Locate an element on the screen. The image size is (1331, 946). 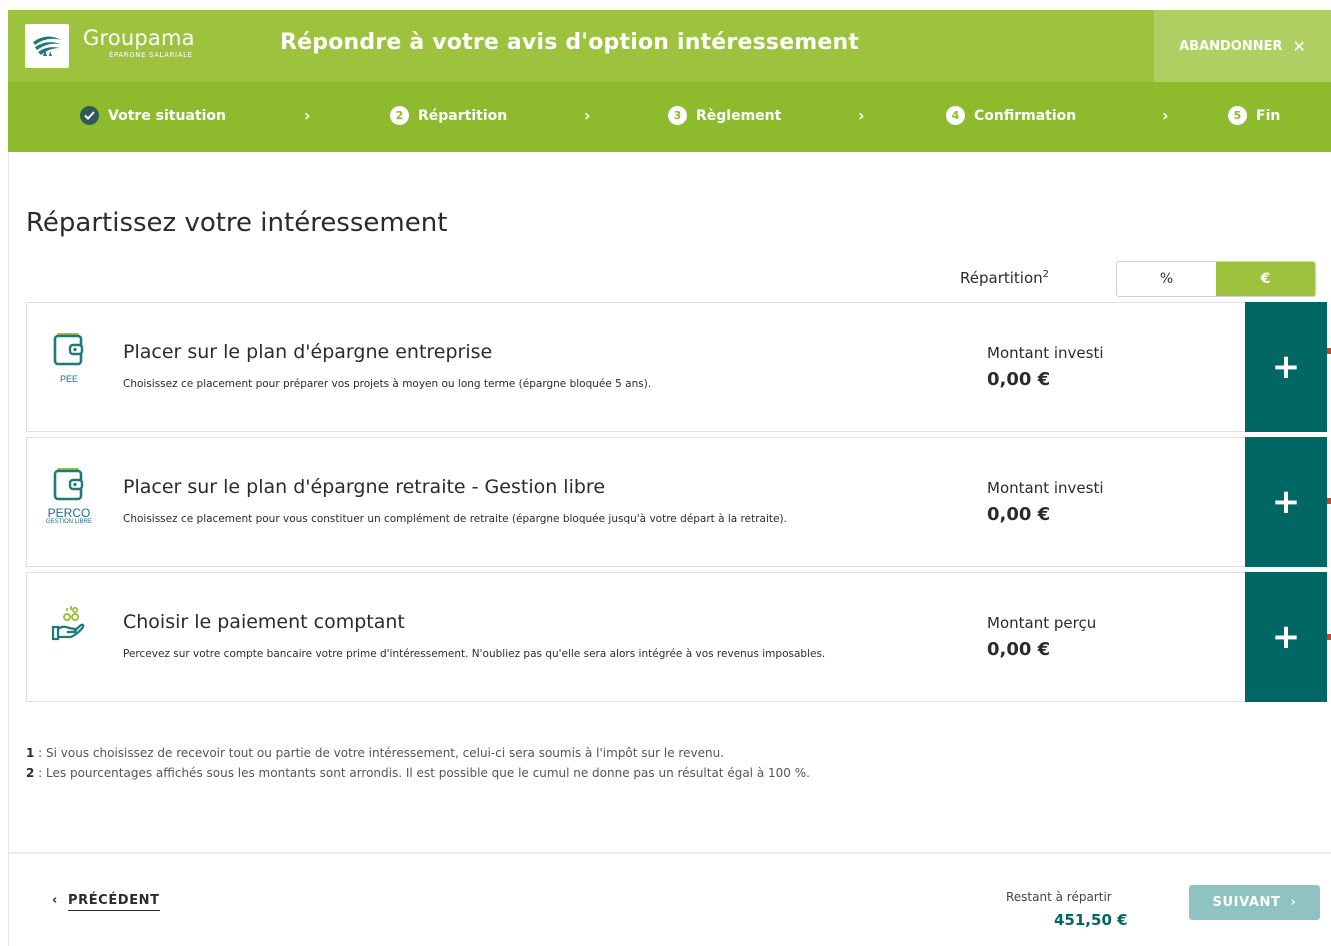
toggle-euro: € is located at coordinates (1265, 279).